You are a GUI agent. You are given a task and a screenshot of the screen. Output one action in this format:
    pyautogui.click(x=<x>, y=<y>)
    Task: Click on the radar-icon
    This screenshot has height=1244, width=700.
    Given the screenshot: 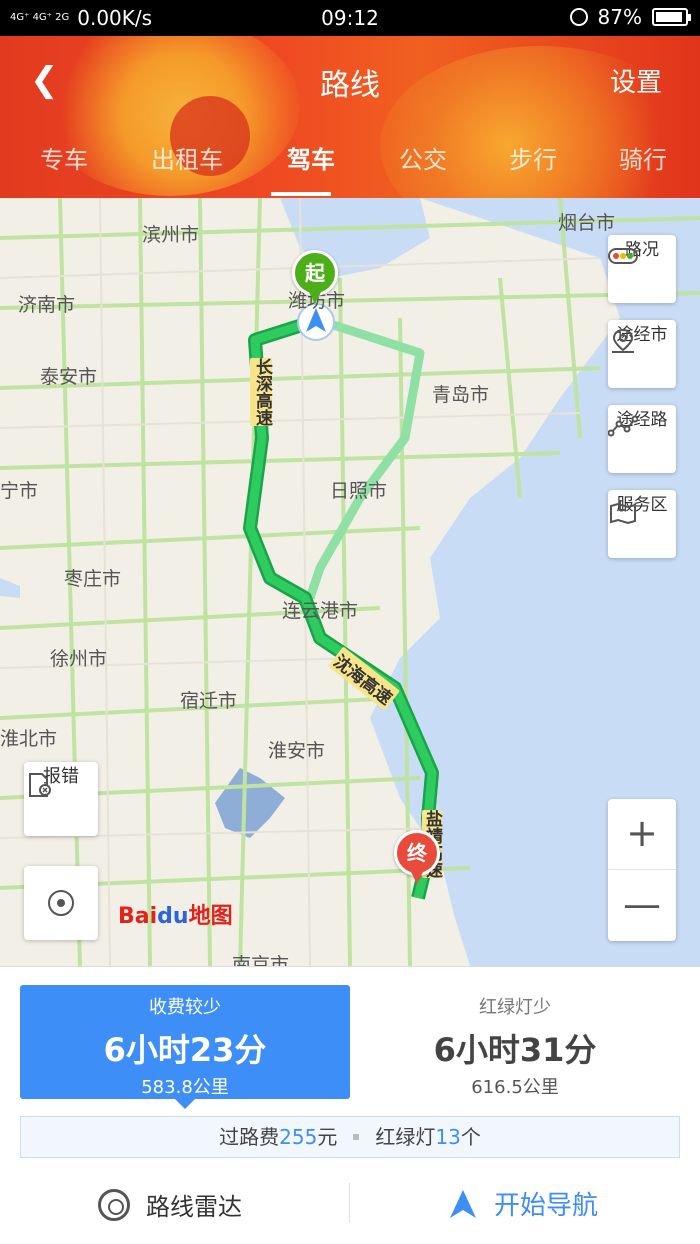 What is the action you would take?
    pyautogui.click(x=114, y=1204)
    